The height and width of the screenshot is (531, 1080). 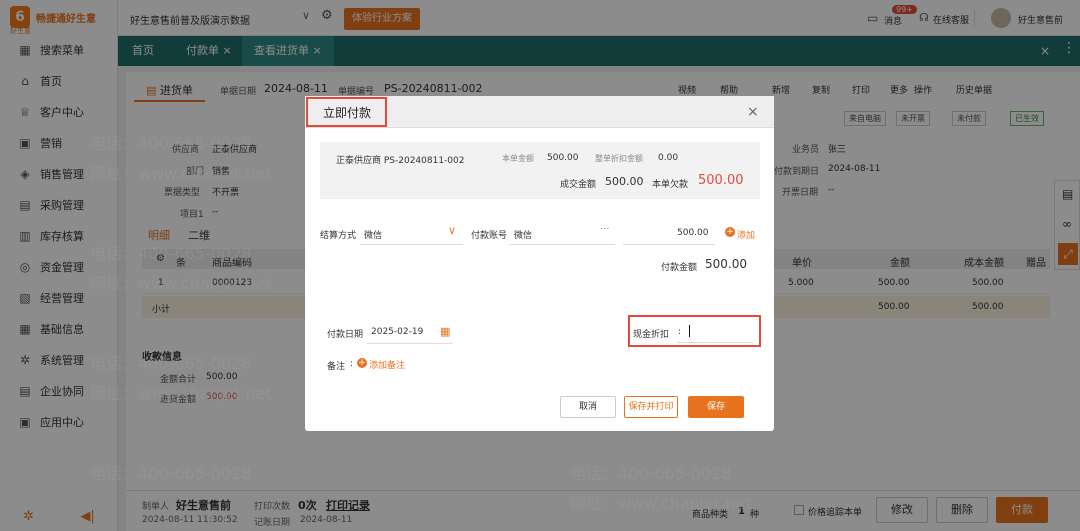 What do you see at coordinates (338, 236) in the screenshot?
I see `settle-label: 结算方式` at bounding box center [338, 236].